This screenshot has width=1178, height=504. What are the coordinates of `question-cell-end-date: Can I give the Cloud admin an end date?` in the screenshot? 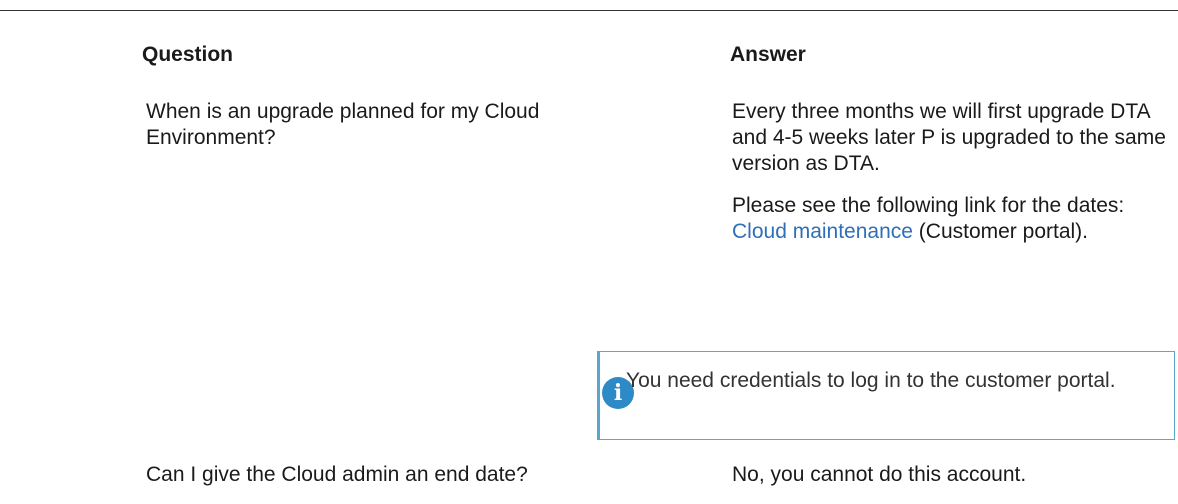 It's located at (337, 474).